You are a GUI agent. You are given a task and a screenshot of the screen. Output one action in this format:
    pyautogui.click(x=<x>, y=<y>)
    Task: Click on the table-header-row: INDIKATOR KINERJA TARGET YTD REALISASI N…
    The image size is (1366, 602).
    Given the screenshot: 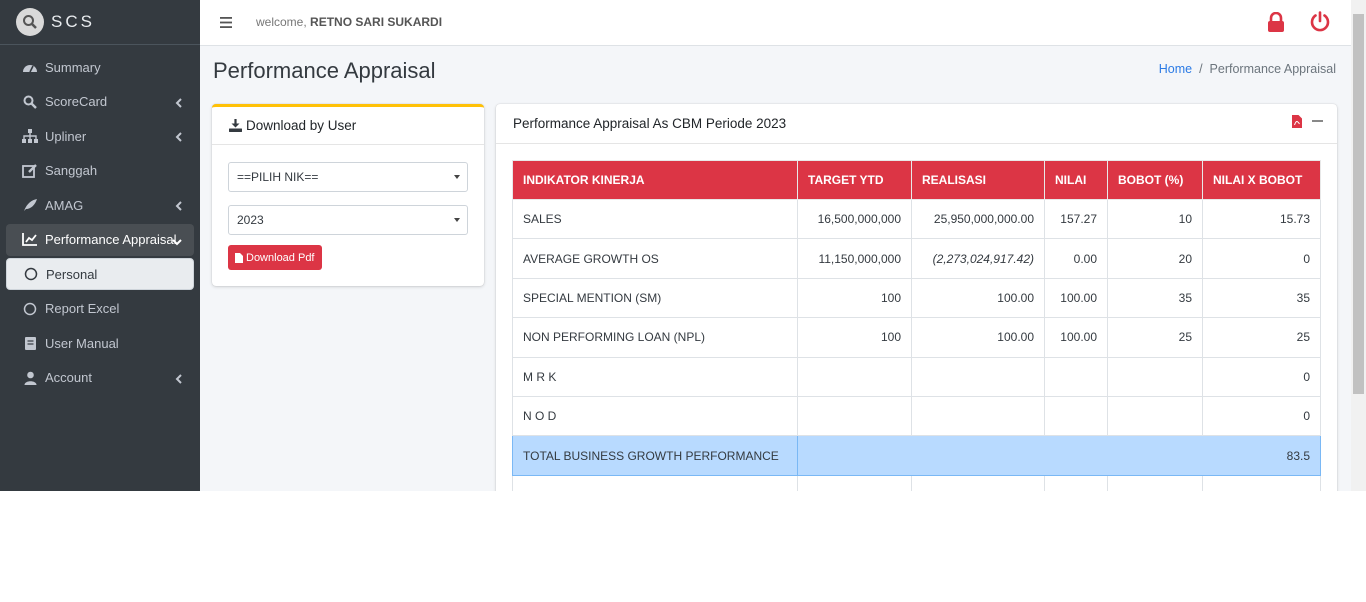 What is the action you would take?
    pyautogui.click(x=916, y=180)
    